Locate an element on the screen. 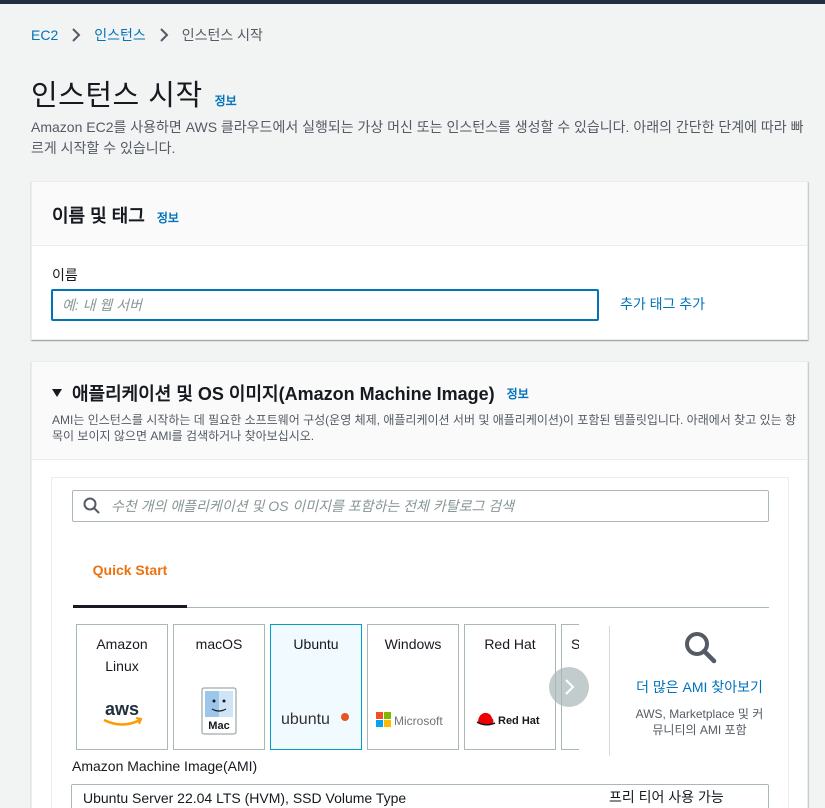  os-card-macos: macOS Mac is located at coordinates (219, 687).